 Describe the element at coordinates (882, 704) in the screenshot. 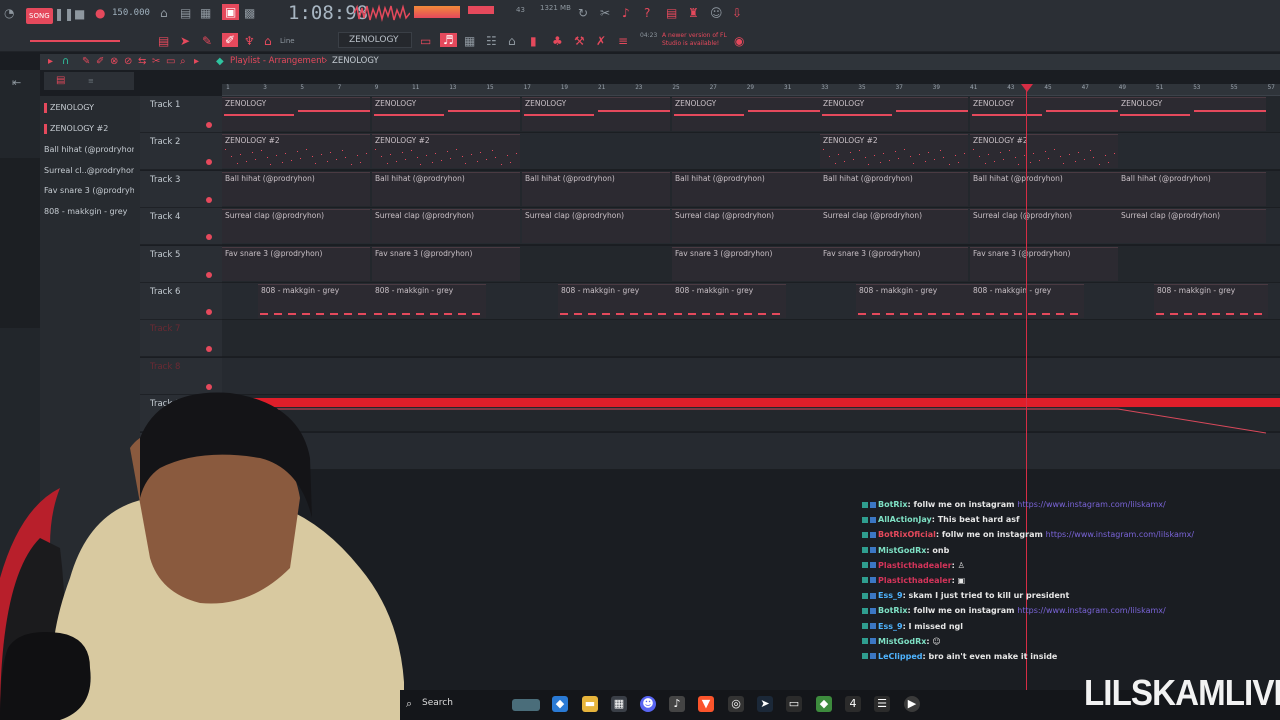

I see `capture-icon: ☰` at that location.